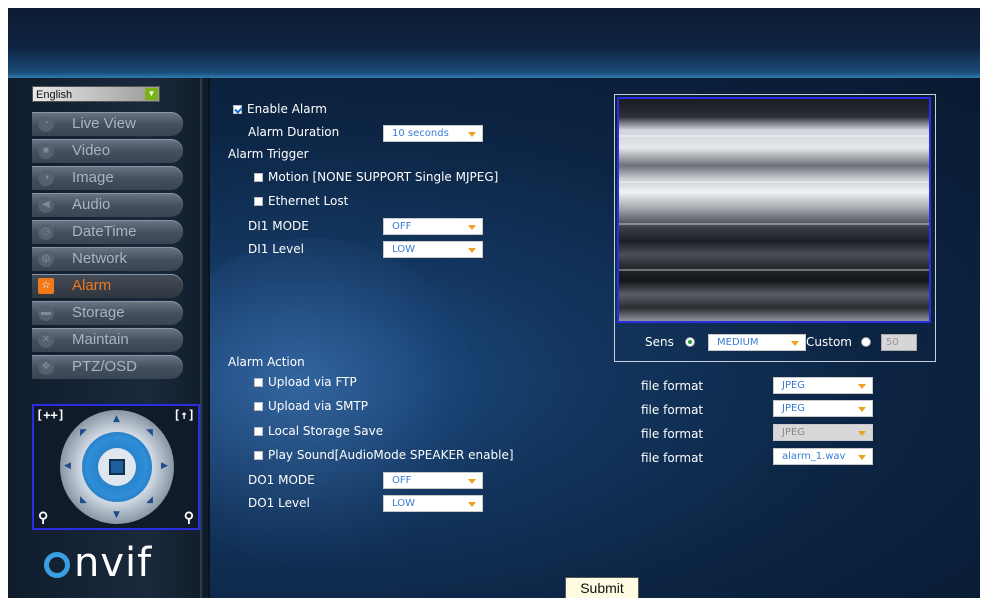 This screenshot has width=990, height=598. Describe the element at coordinates (46, 313) in the screenshot. I see `storage-icon: ▬` at that location.